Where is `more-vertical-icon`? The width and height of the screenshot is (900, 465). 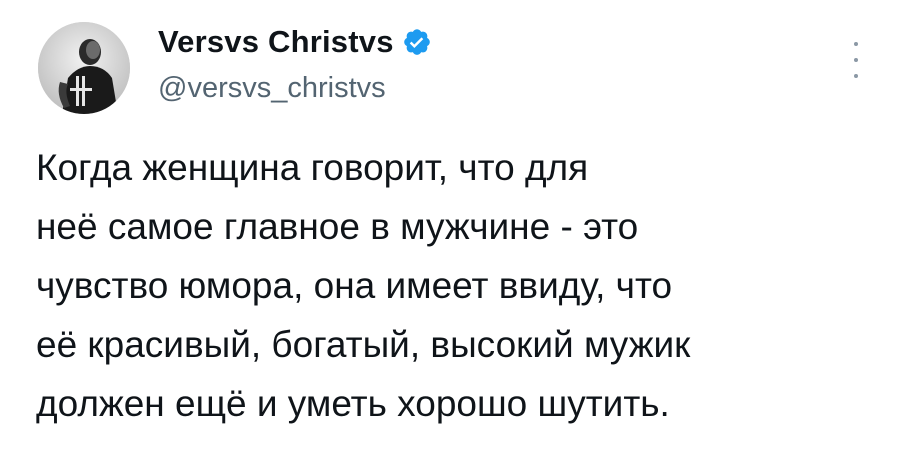
more-vertical-icon is located at coordinates (856, 44).